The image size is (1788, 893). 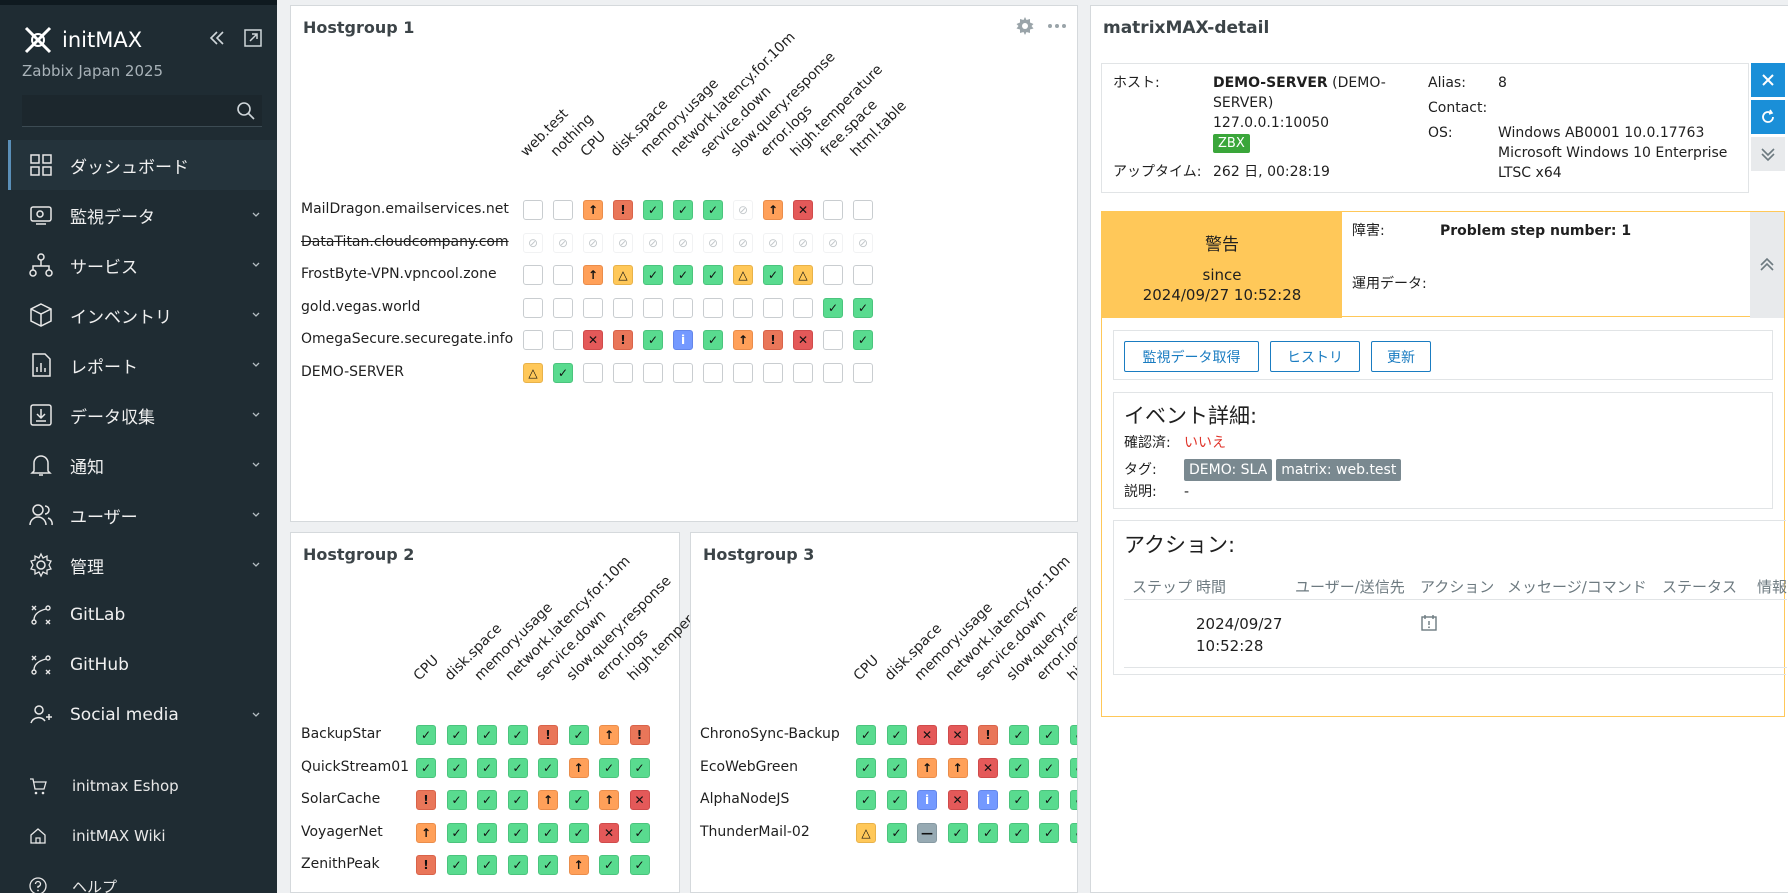 I want to click on menu-item-users: ユーザー, so click(x=142, y=515).